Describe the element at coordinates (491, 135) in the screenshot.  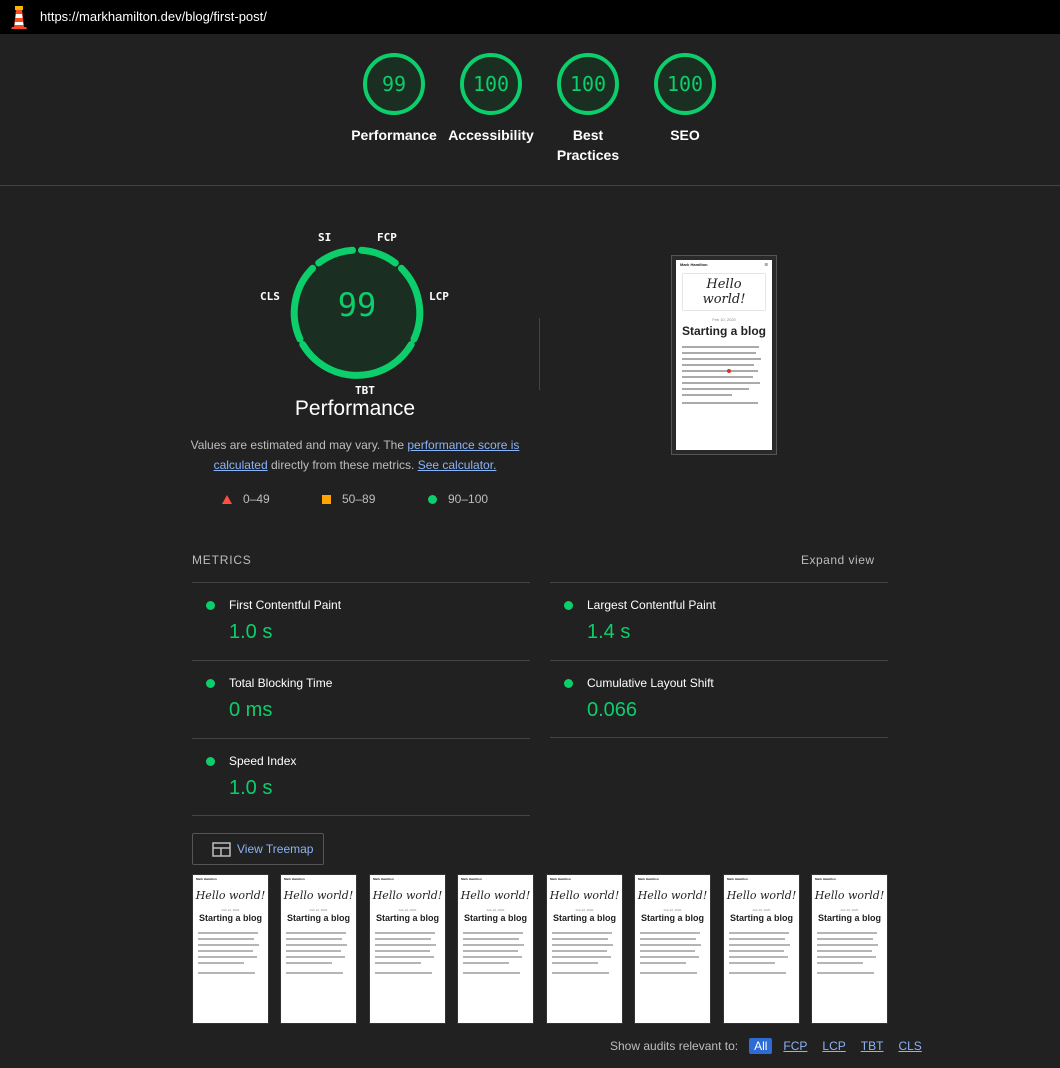
I see `gauge-label: Accessibility` at that location.